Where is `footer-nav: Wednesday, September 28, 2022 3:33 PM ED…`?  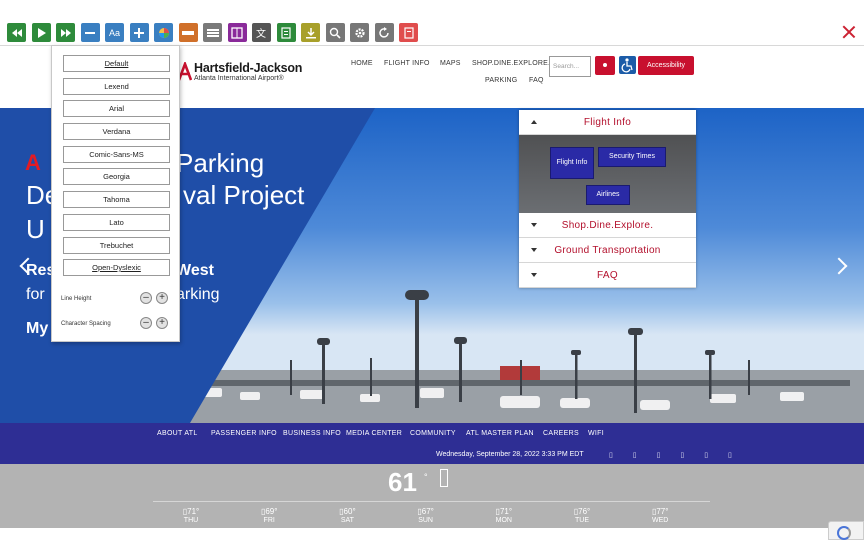 footer-nav: Wednesday, September 28, 2022 3:33 PM ED… is located at coordinates (432, 443).